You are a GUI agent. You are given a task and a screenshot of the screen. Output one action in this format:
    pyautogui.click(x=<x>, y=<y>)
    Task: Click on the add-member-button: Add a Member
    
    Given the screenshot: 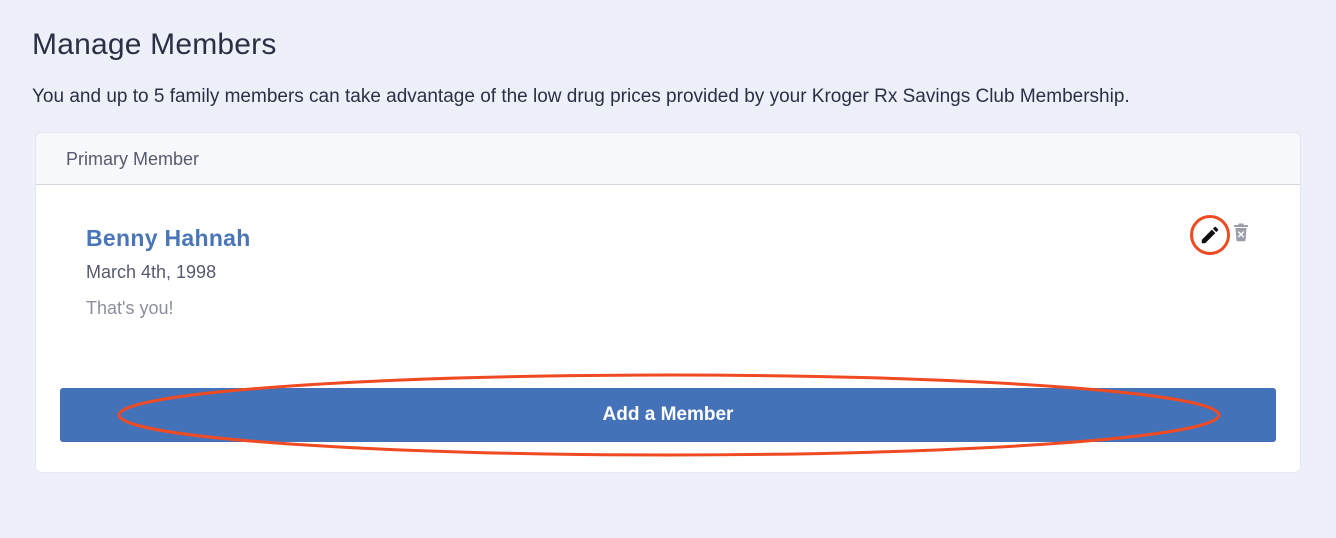 What is the action you would take?
    pyautogui.click(x=668, y=415)
    